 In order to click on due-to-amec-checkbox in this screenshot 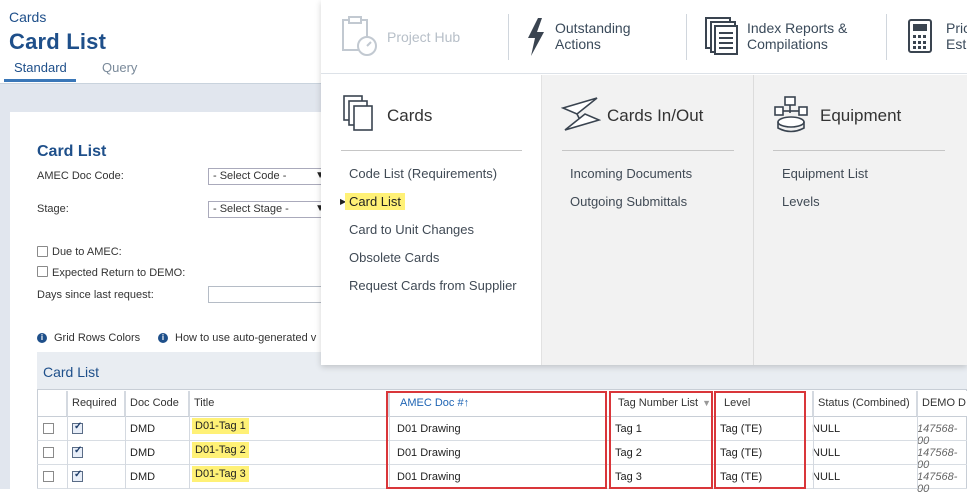, I will do `click(42, 251)`.